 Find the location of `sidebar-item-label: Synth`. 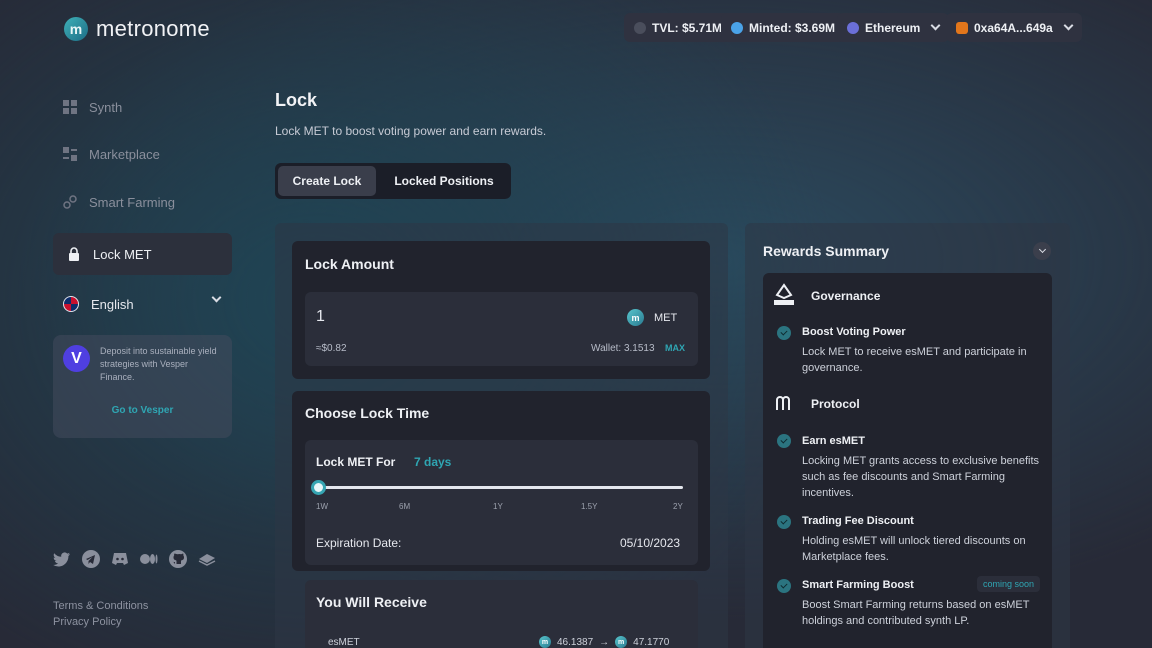

sidebar-item-label: Synth is located at coordinates (106, 107).